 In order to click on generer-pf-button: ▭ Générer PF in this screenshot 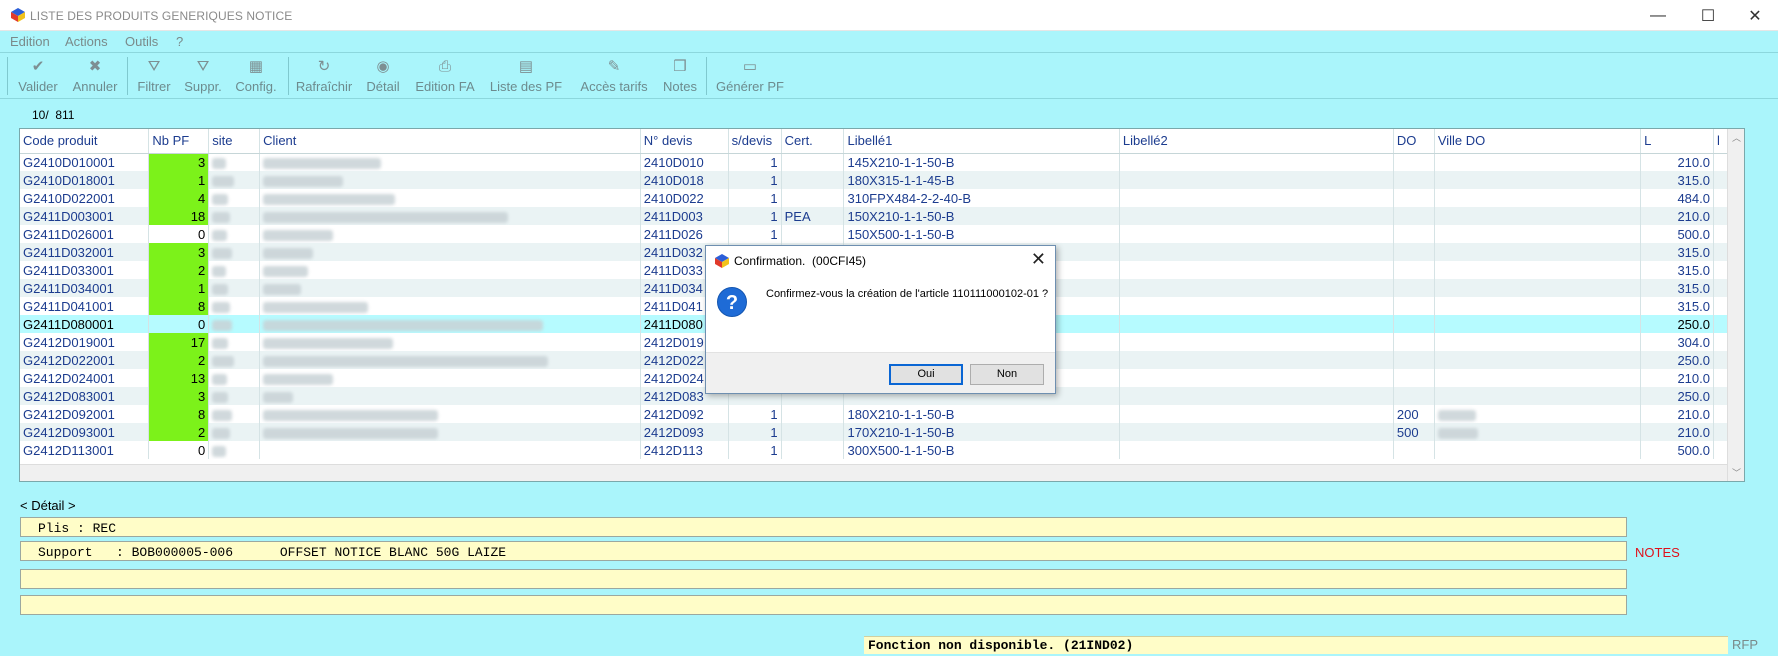, I will do `click(750, 76)`.